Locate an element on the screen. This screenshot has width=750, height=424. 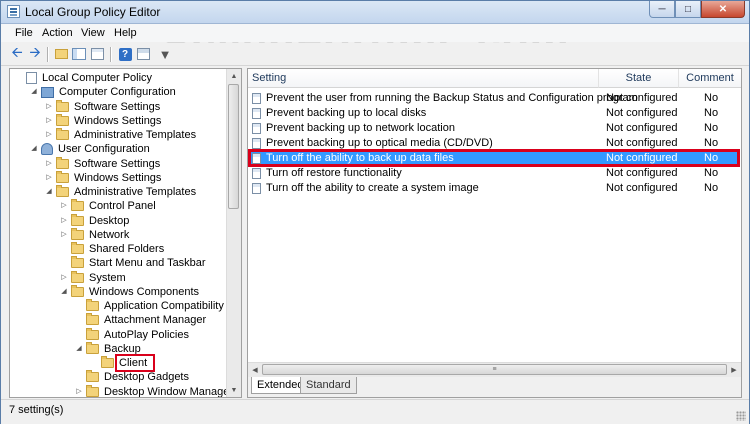
scroll-down-arrow-icon: ▼ is located at coordinates (234, 390).